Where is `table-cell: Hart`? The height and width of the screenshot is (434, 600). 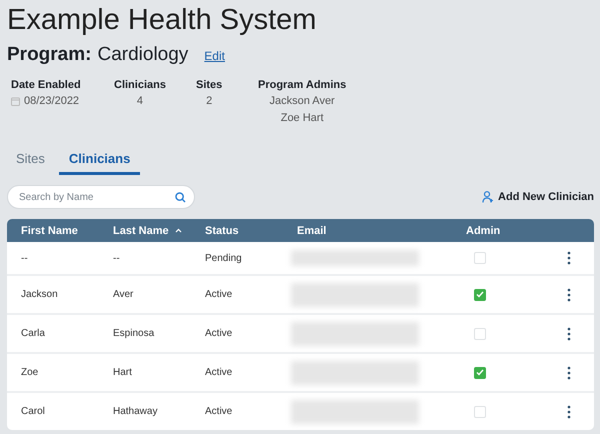
table-cell: Hart is located at coordinates (122, 372).